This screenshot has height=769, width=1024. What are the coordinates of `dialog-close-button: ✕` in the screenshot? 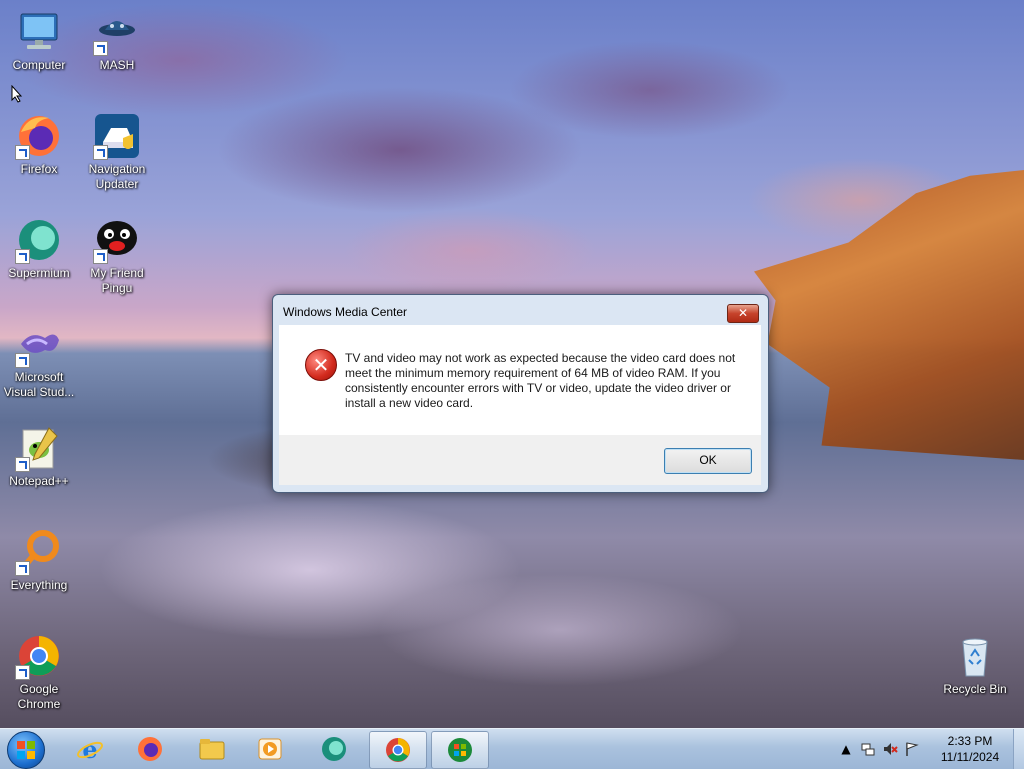 It's located at (743, 313).